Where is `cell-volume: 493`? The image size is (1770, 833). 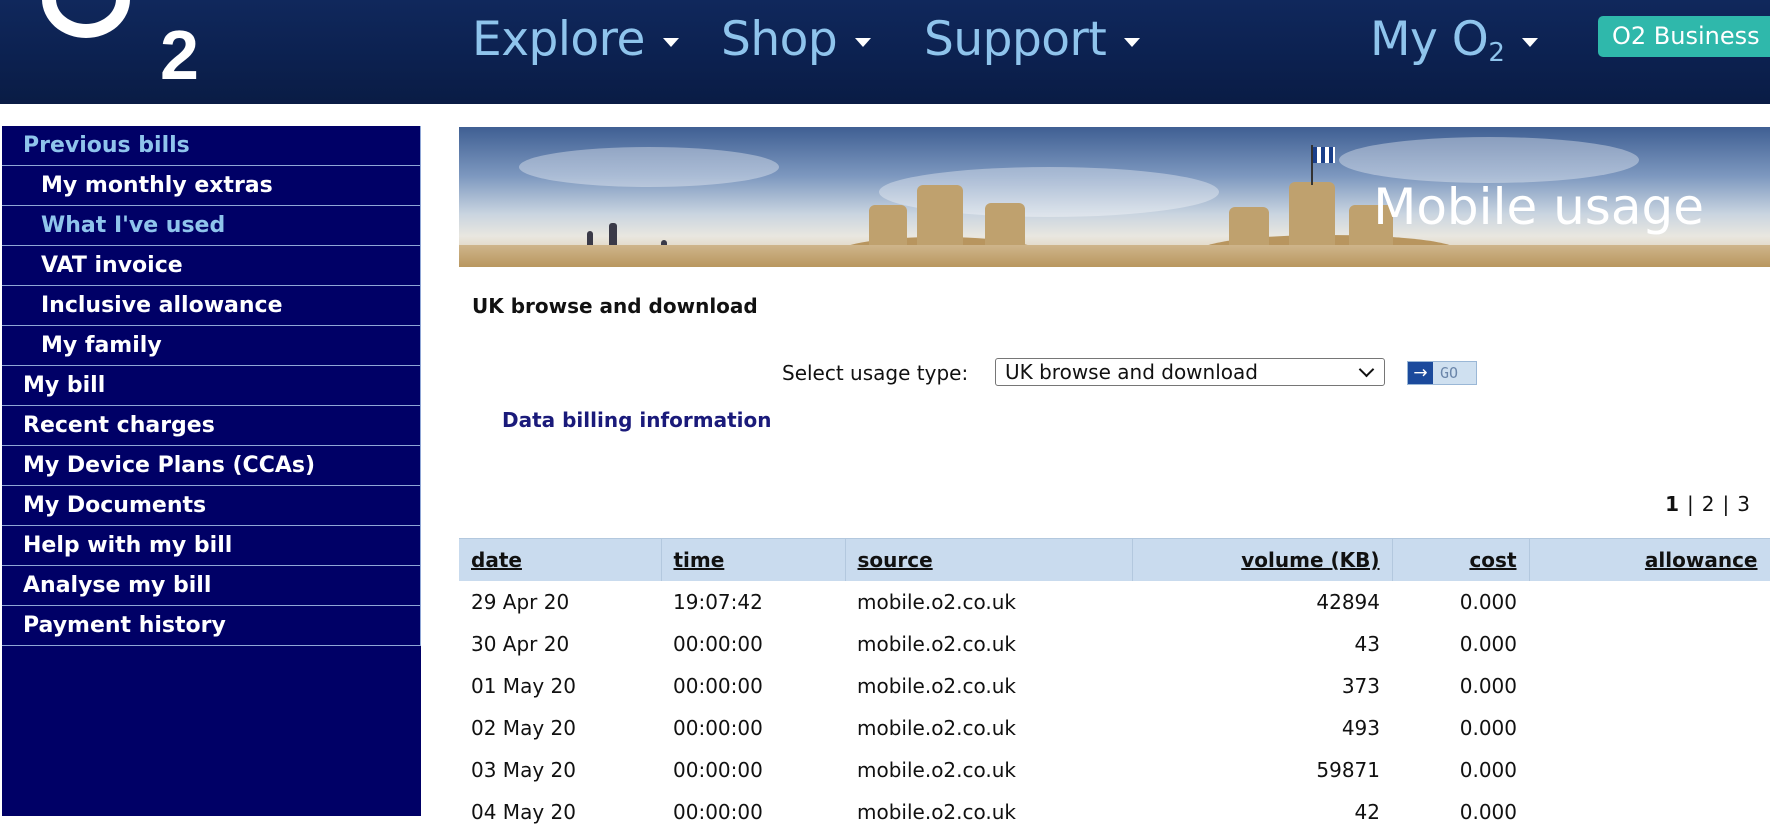
cell-volume: 493 is located at coordinates (1360, 728).